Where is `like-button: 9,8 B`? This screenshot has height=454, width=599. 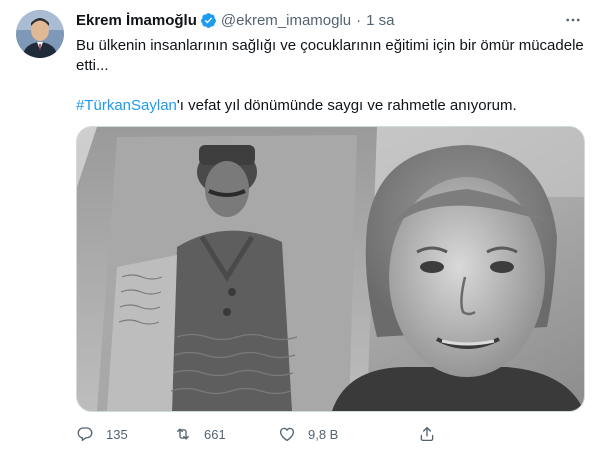
like-button: 9,8 B is located at coordinates (348, 434).